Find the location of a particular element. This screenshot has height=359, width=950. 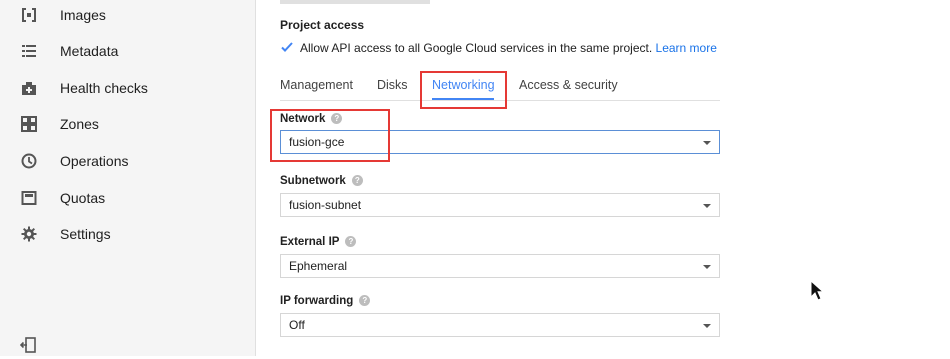

subnetwork-select: fusion-subnet is located at coordinates (500, 205).